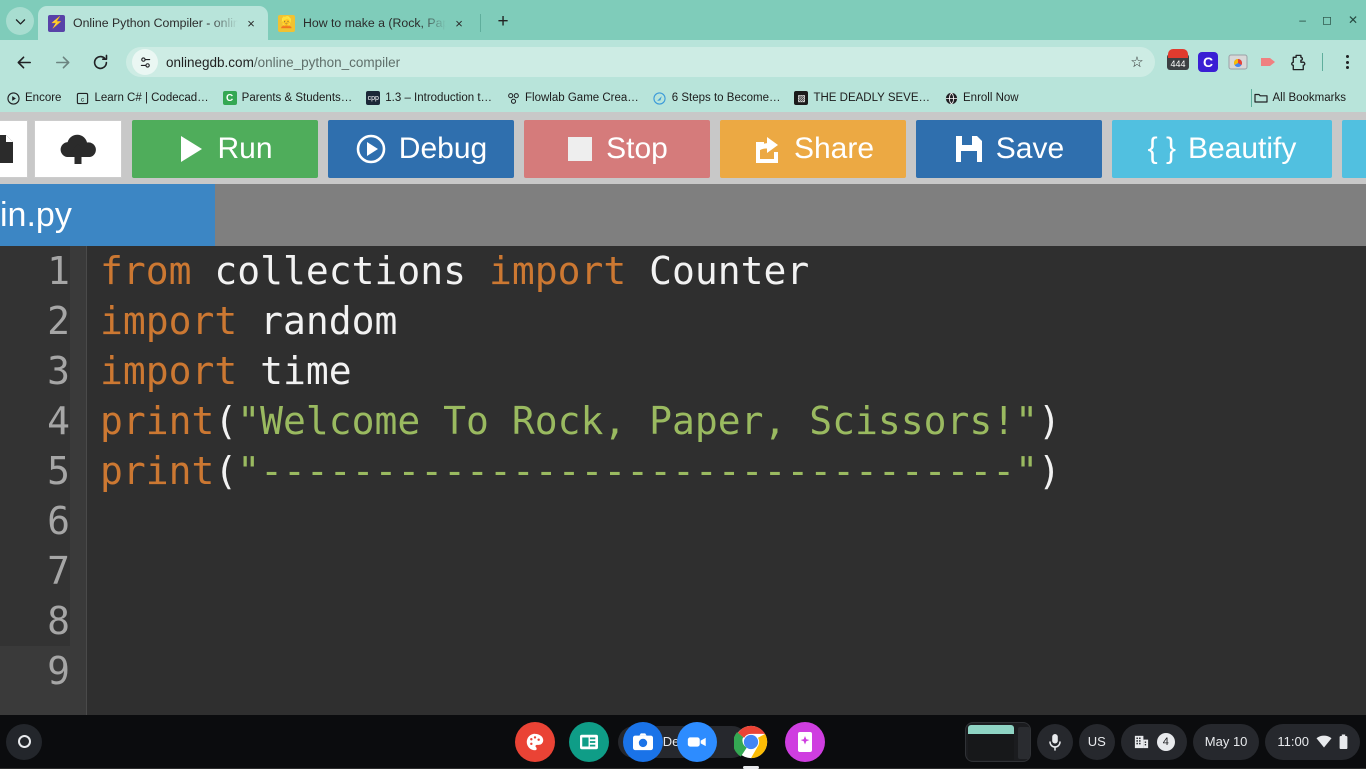 The width and height of the screenshot is (1366, 769). I want to click on shelf-app-list, so click(670, 742).